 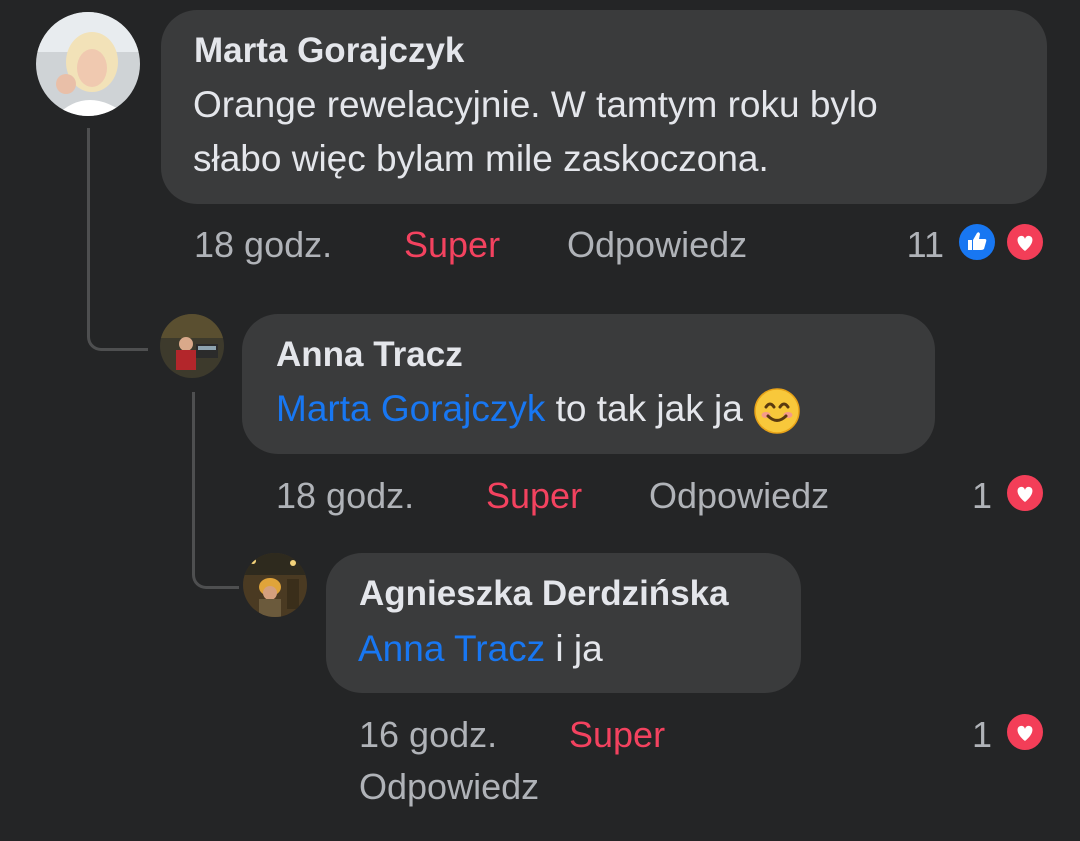 What do you see at coordinates (977, 242) in the screenshot?
I see `like-icon` at bounding box center [977, 242].